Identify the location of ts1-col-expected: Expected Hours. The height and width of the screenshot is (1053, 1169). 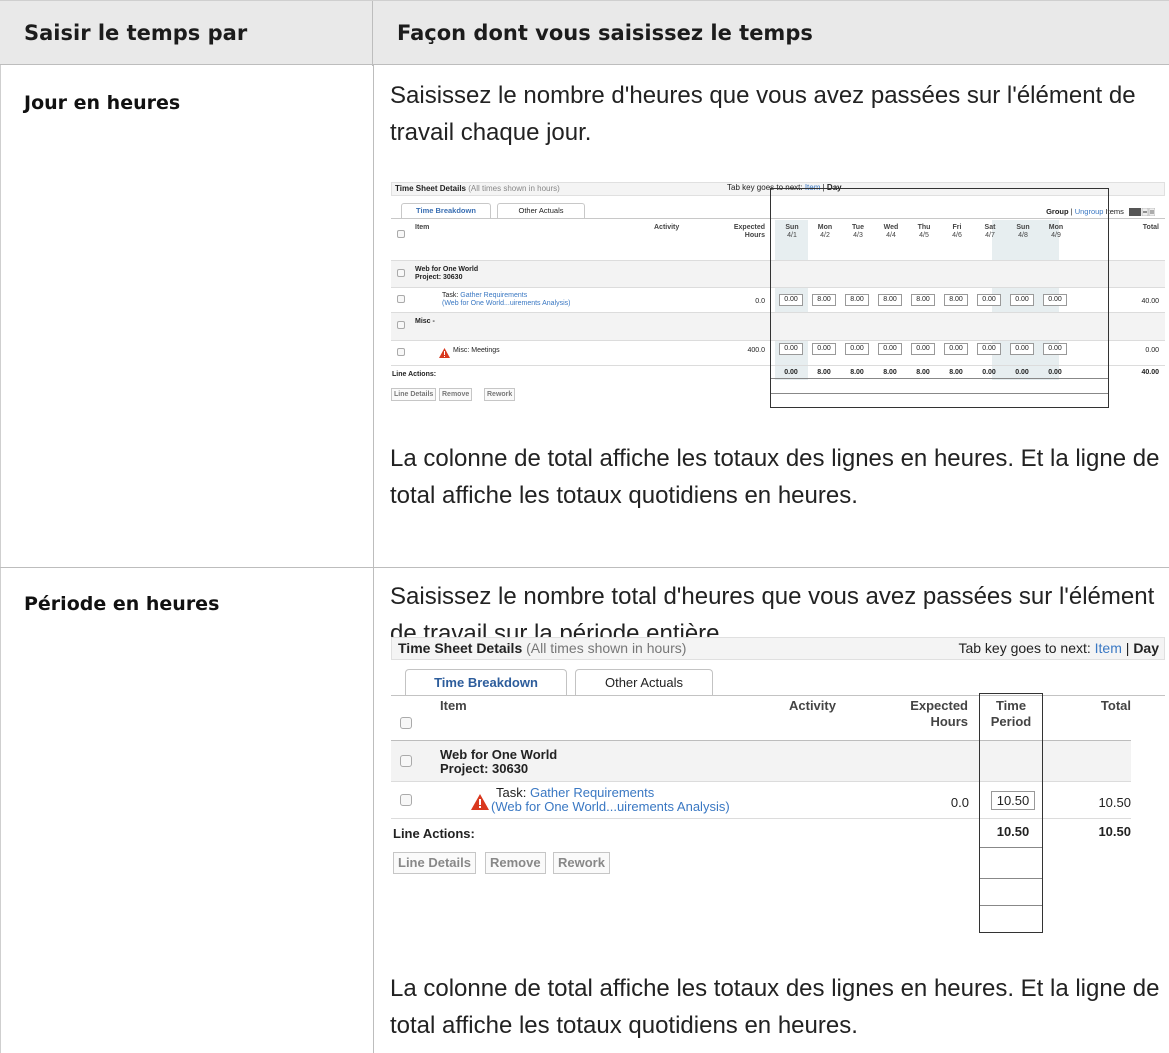
(738, 232).